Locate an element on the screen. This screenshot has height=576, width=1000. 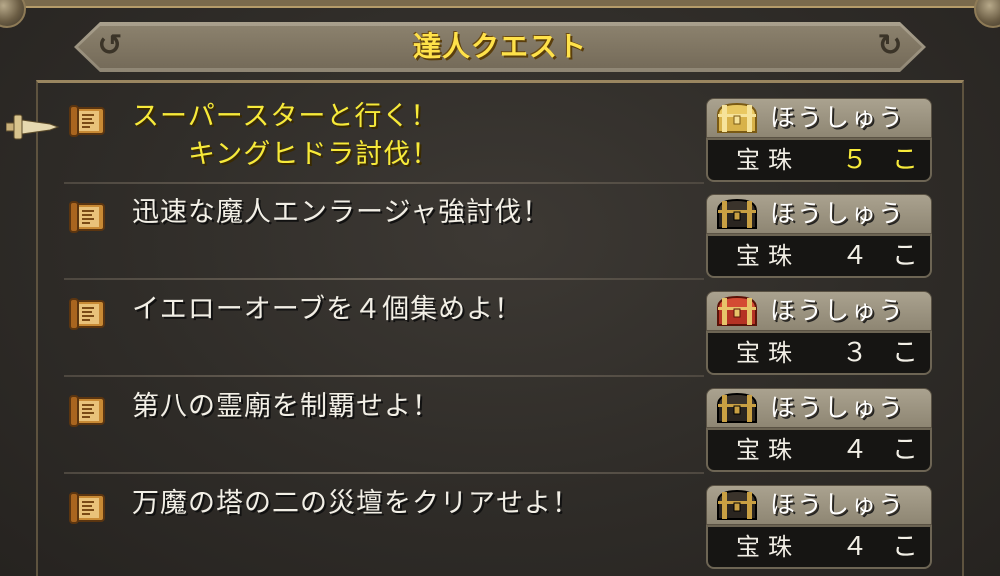
reward-box: ほうしゅう 宝珠 ５ こ is located at coordinates (819, 140).